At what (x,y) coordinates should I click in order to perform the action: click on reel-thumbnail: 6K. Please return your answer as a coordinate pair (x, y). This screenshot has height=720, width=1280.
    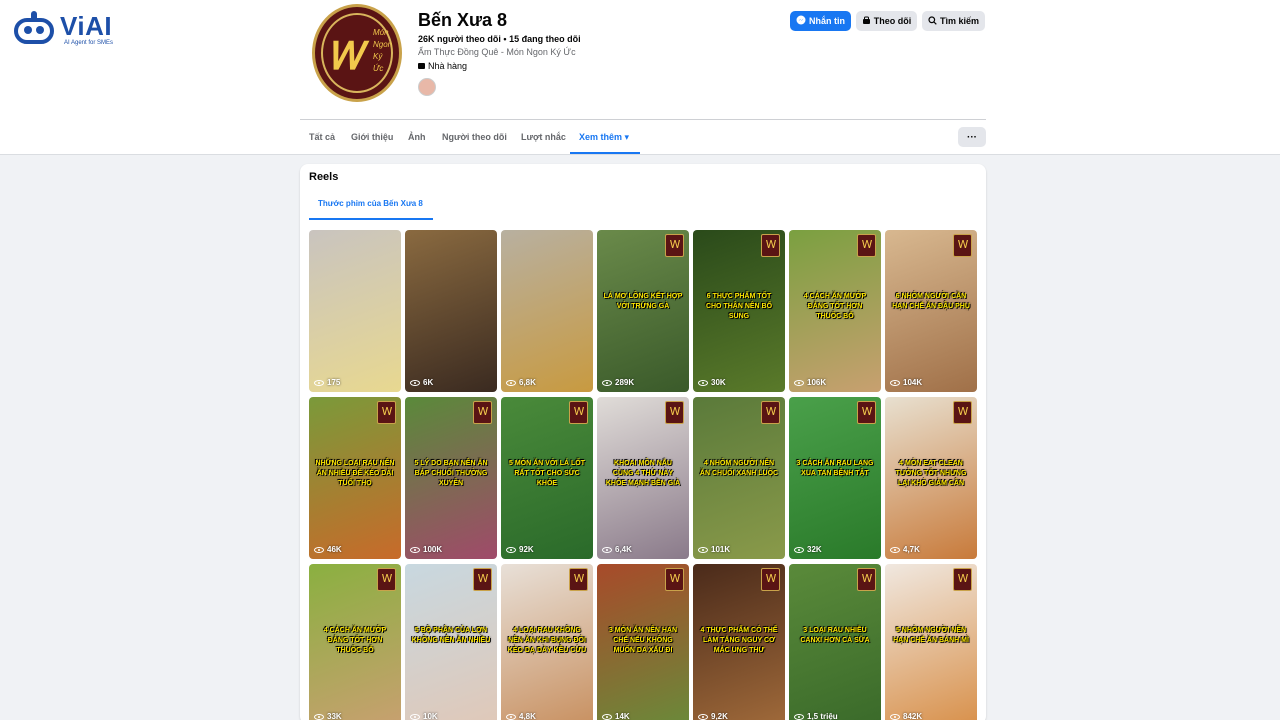
    Looking at the image, I should click on (451, 311).